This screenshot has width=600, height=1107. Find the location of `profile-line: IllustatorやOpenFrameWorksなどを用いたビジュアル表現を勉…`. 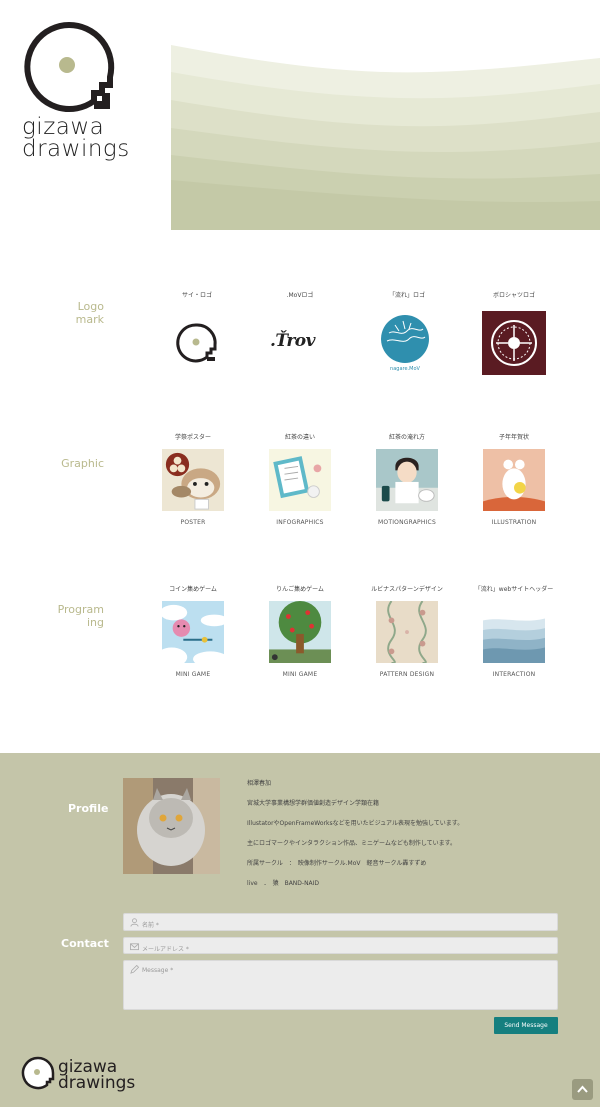

profile-line: IllustatorやOpenFrameWorksなどを用いたビジュアル表現を勉… is located at coordinates (355, 823).